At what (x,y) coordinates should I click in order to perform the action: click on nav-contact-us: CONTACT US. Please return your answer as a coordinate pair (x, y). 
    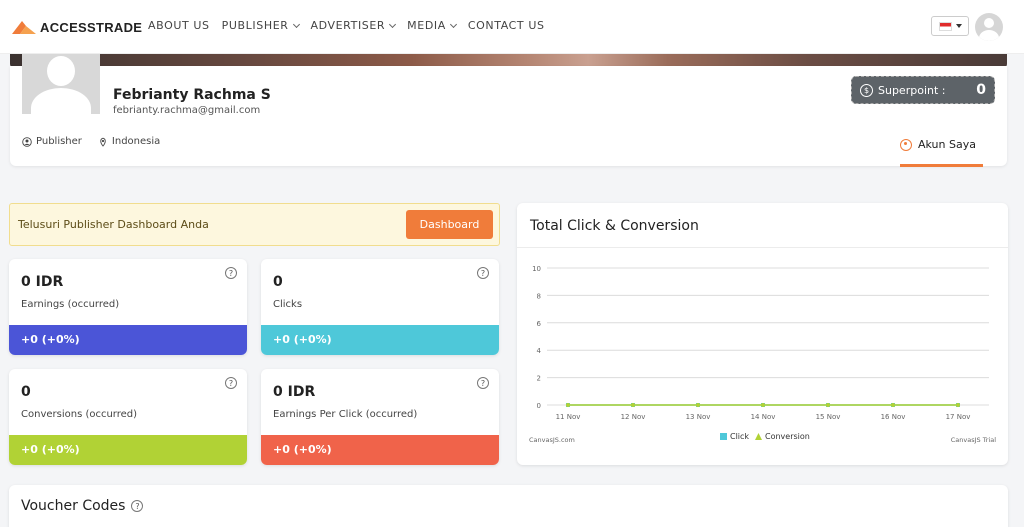
    Looking at the image, I should click on (506, 25).